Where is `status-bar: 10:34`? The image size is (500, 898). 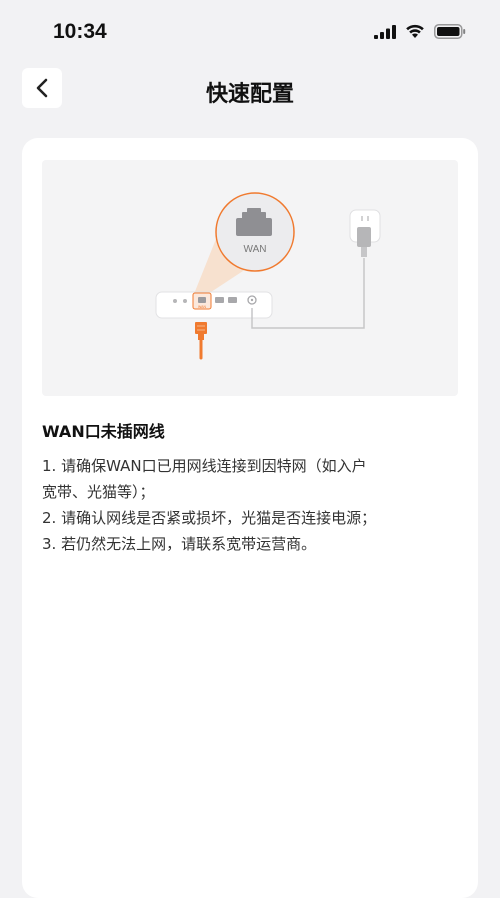 status-bar: 10:34 is located at coordinates (250, 34).